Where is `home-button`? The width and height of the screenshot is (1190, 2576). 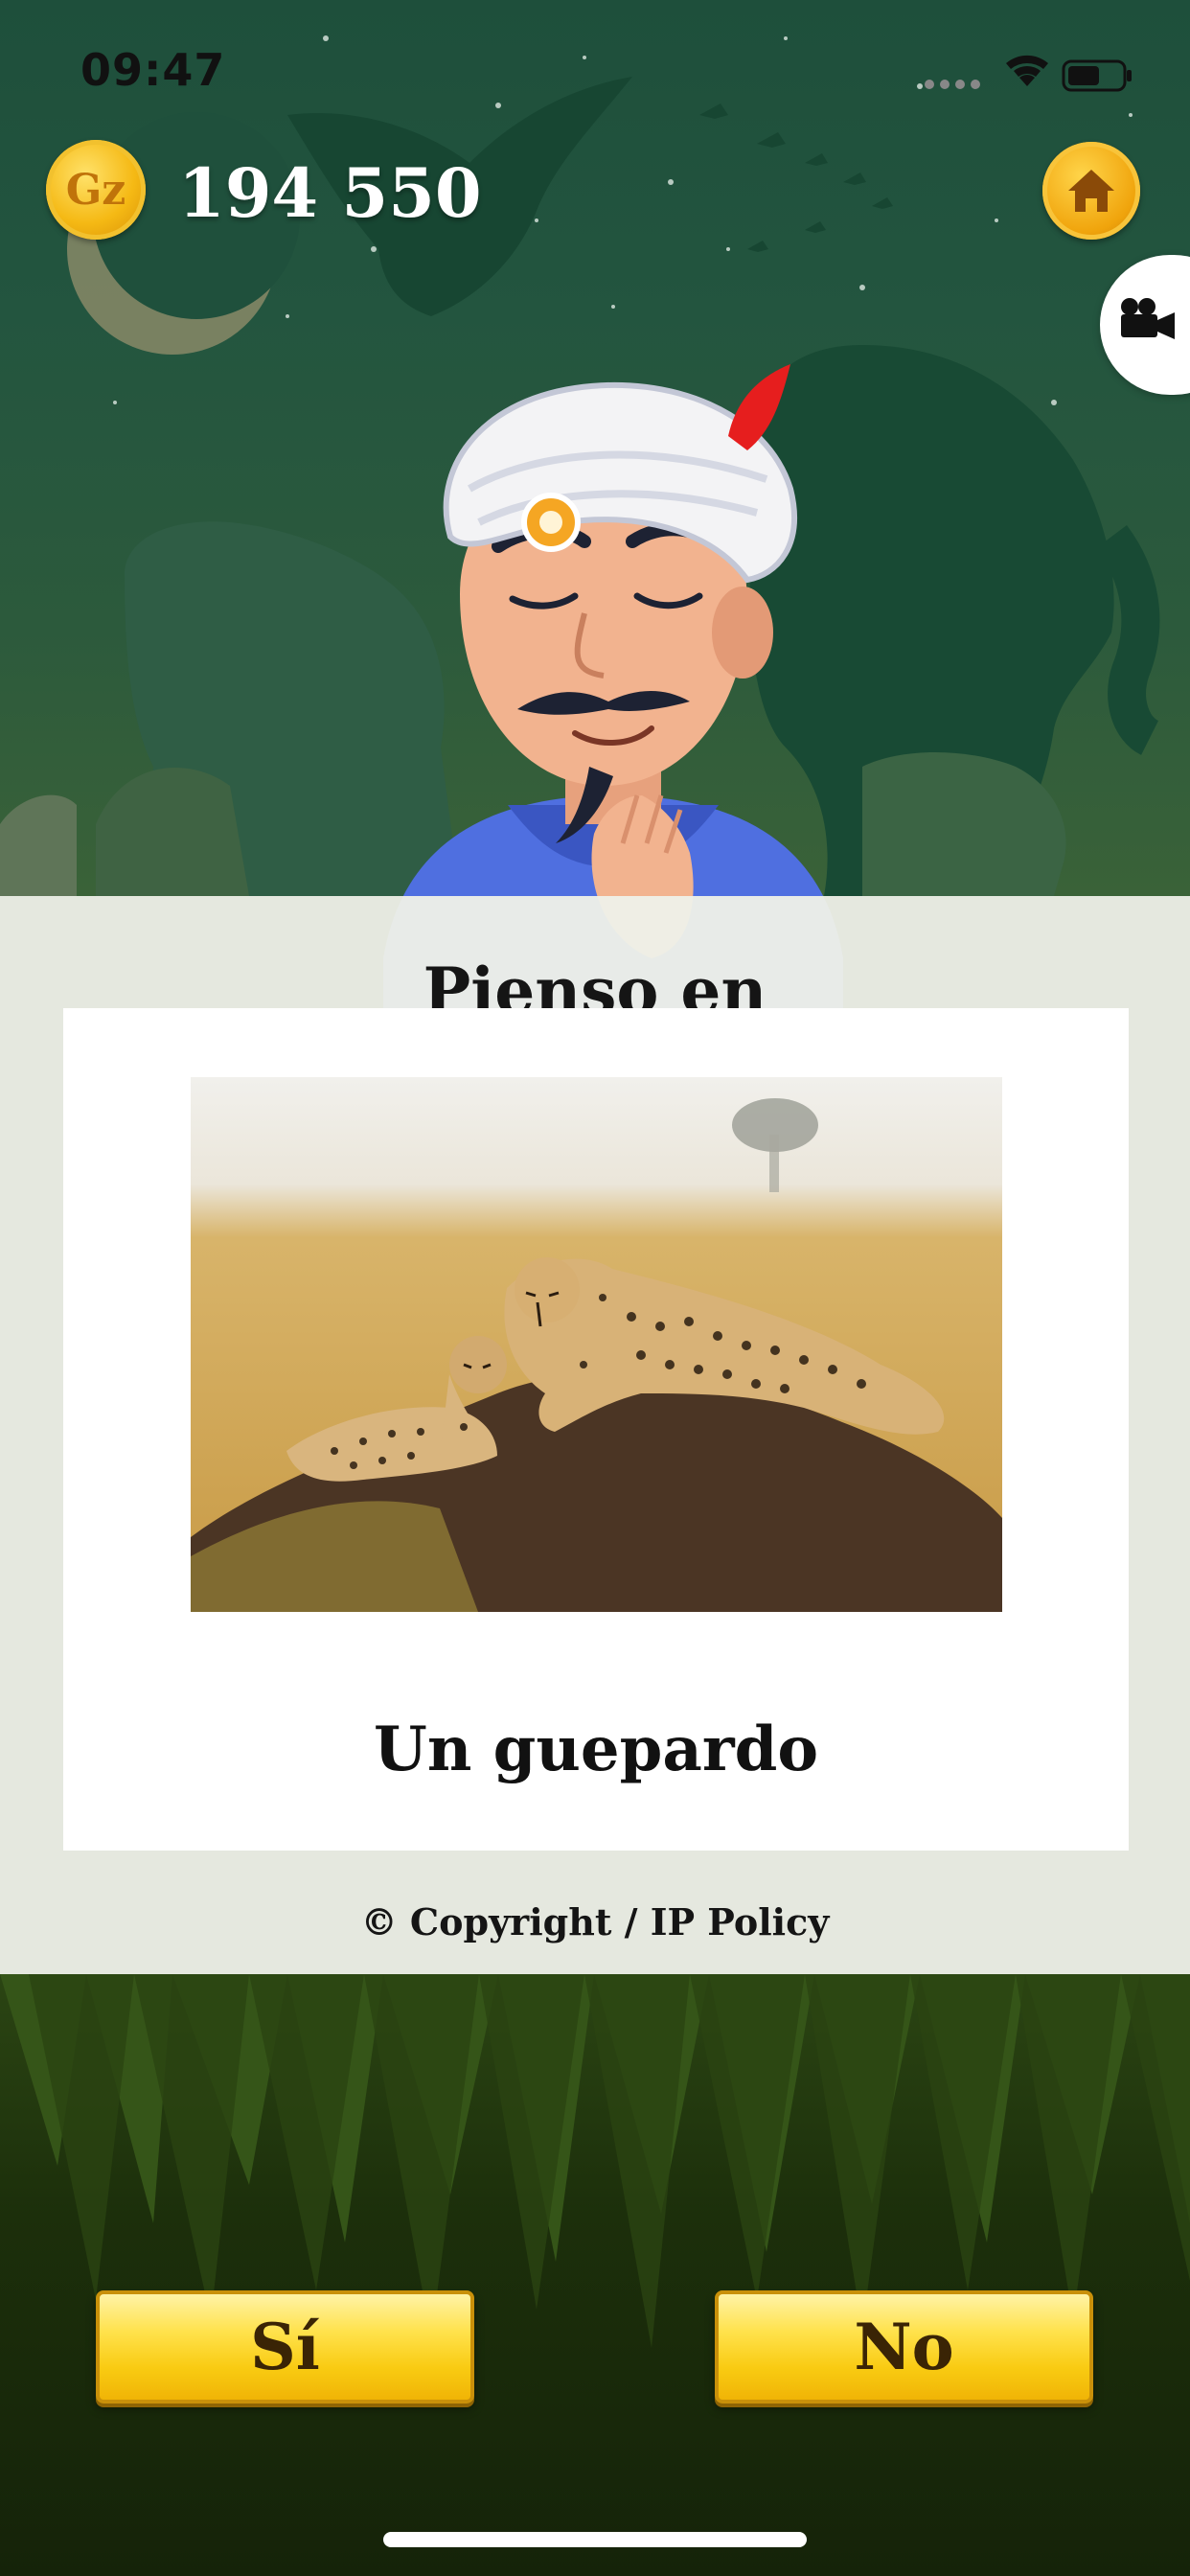
home-button is located at coordinates (1091, 191).